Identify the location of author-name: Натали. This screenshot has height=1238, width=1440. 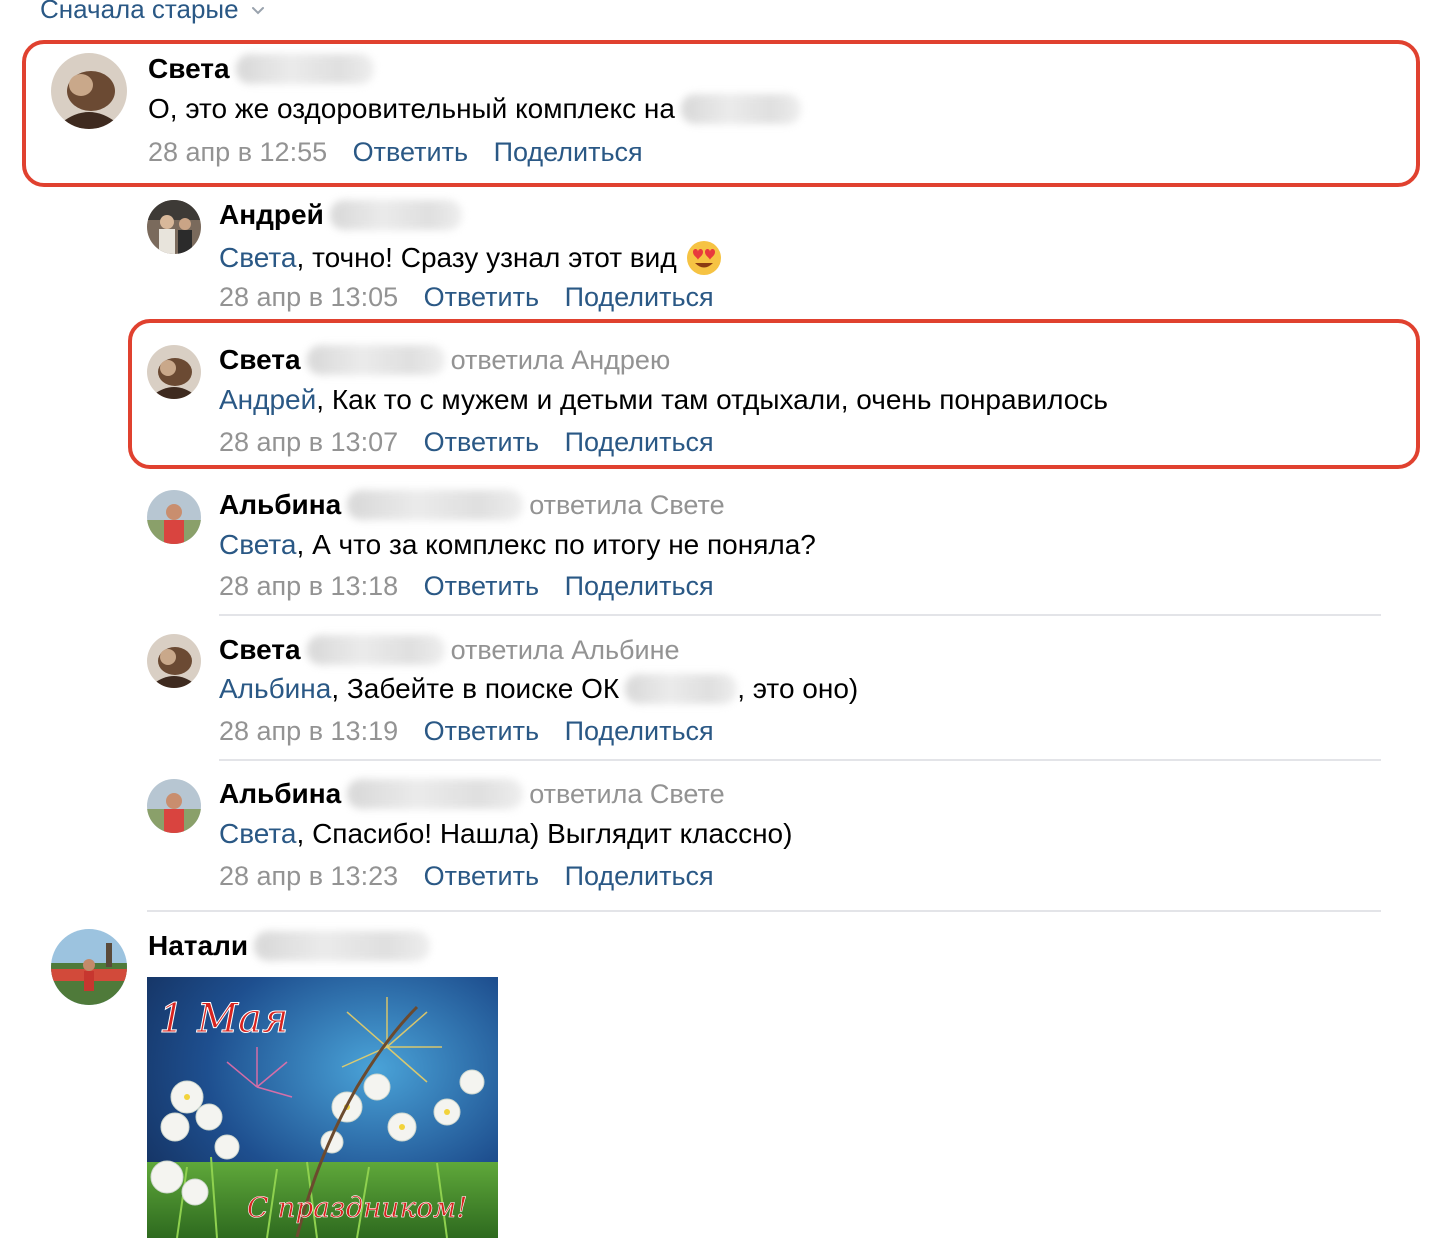
(198, 946).